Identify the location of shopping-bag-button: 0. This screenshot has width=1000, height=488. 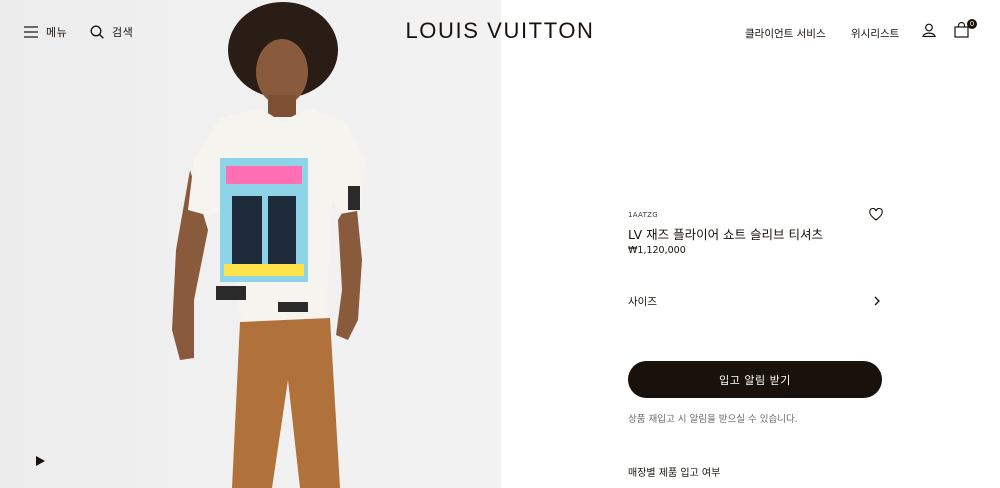
(965, 28).